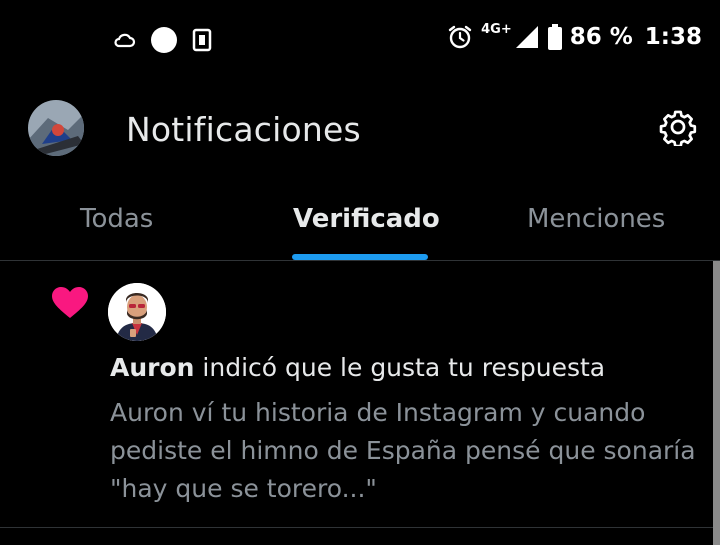  Describe the element at coordinates (404, 367) in the screenshot. I see `notification-action: indicó que le gusta tu respuesta` at that location.